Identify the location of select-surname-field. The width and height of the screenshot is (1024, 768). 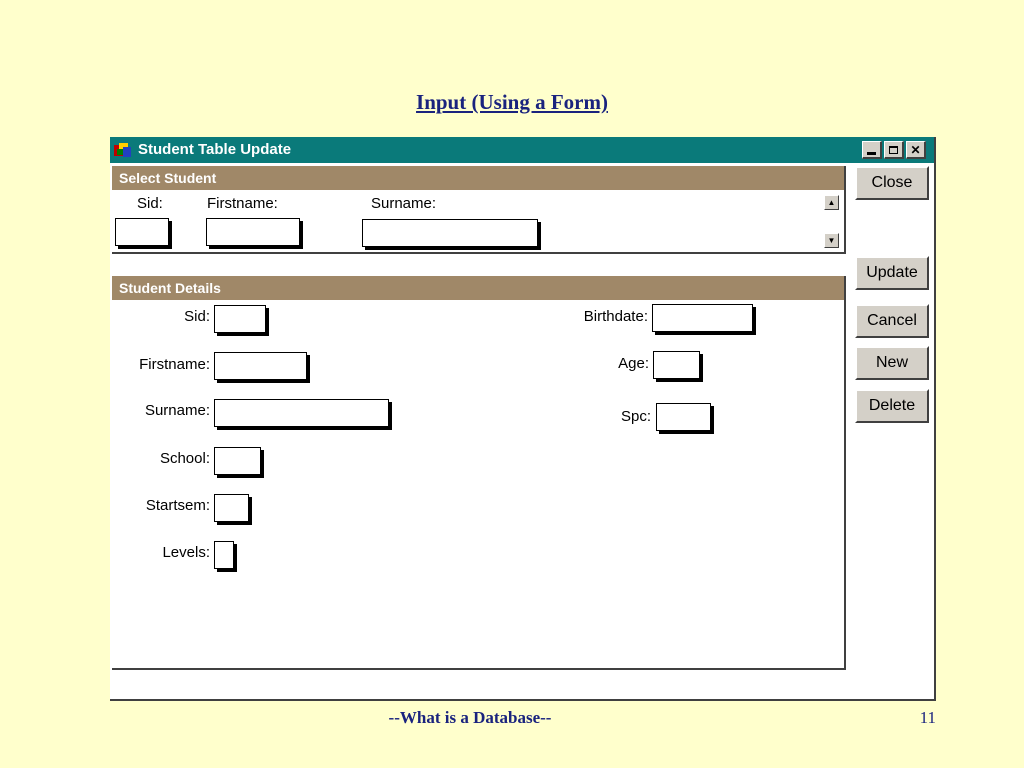
(450, 233).